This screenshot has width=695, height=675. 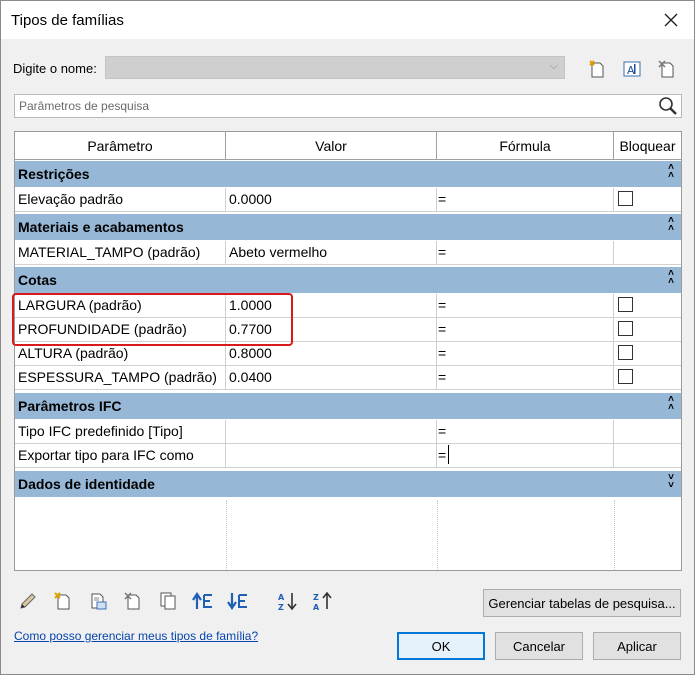 I want to click on move-up-icon, so click(x=202, y=600).